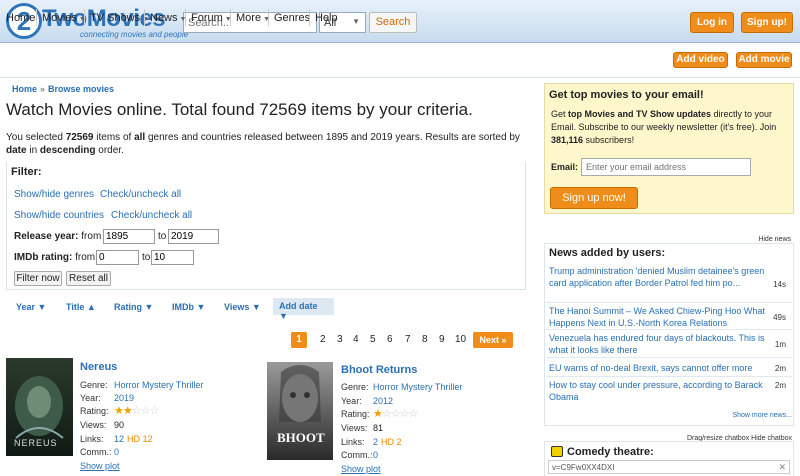 Image resolution: width=800 pixels, height=476 pixels. What do you see at coordinates (24, 89) in the screenshot?
I see `breadcrumb-home: Home` at bounding box center [24, 89].